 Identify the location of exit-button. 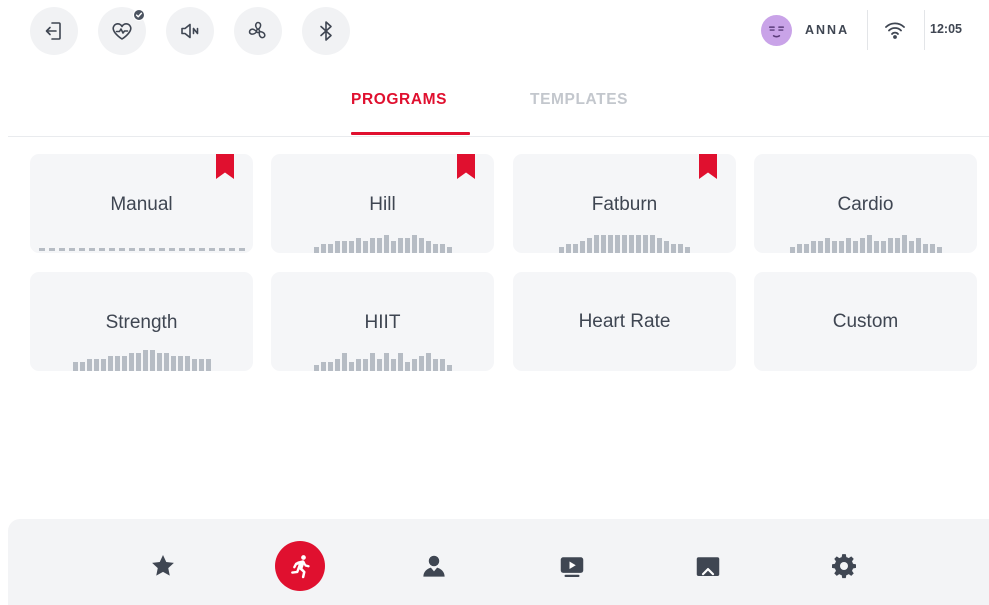
(54, 31).